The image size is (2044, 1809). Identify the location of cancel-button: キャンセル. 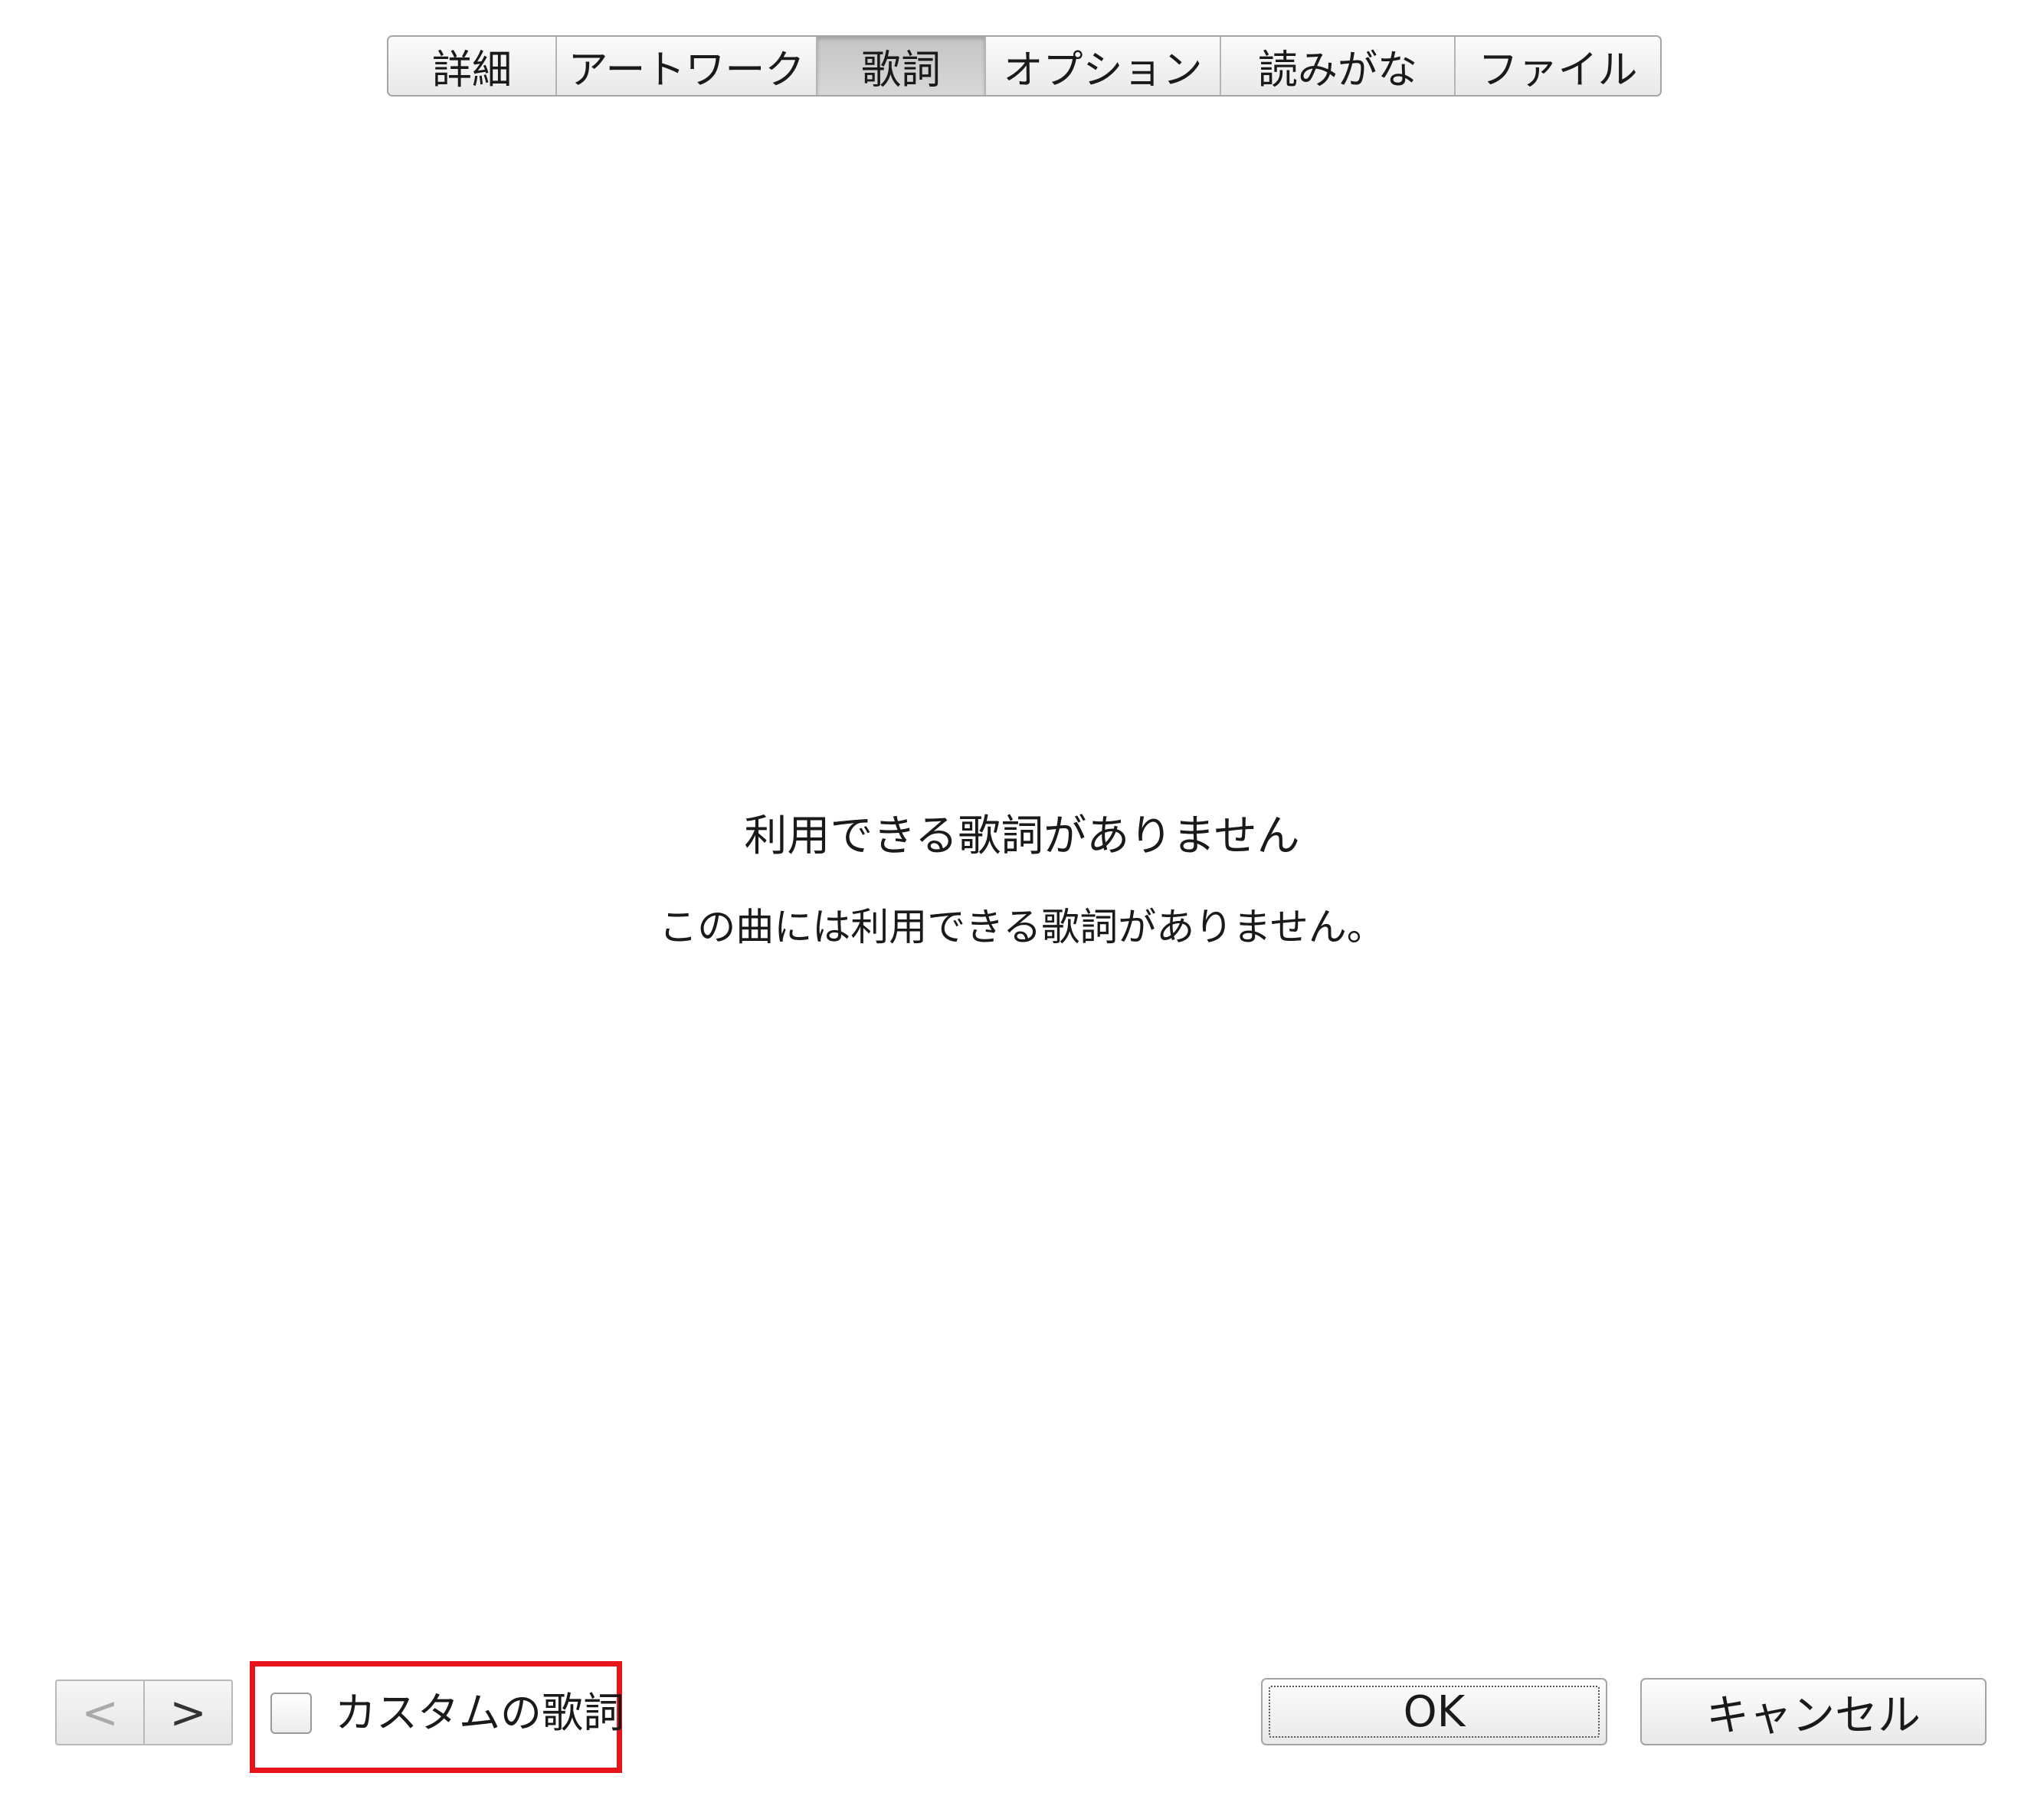
(1813, 1711).